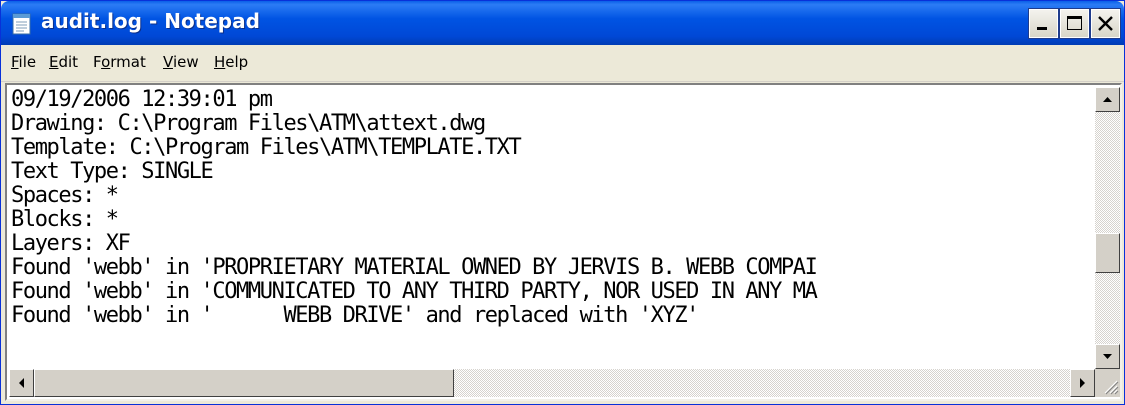 This screenshot has width=1125, height=405. What do you see at coordinates (1043, 23) in the screenshot?
I see `minimize-button` at bounding box center [1043, 23].